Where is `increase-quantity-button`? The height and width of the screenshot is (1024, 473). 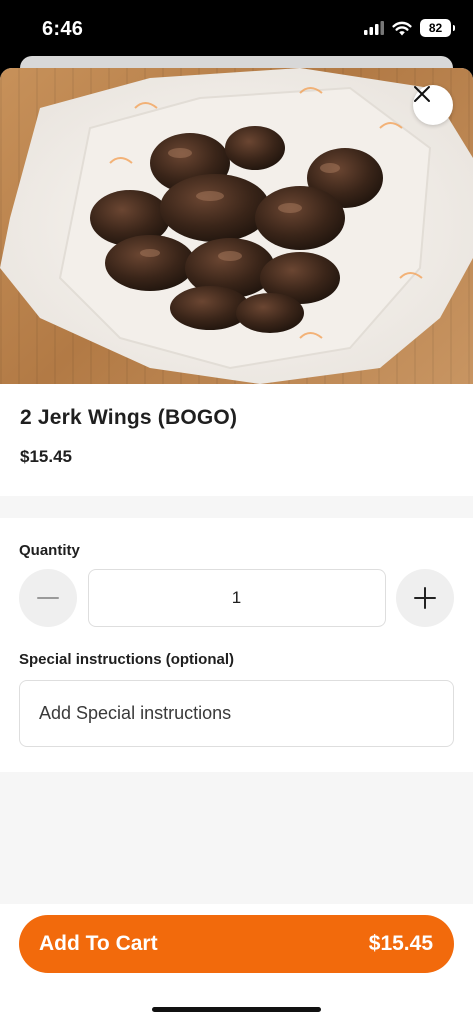
increase-quantity-button is located at coordinates (425, 598).